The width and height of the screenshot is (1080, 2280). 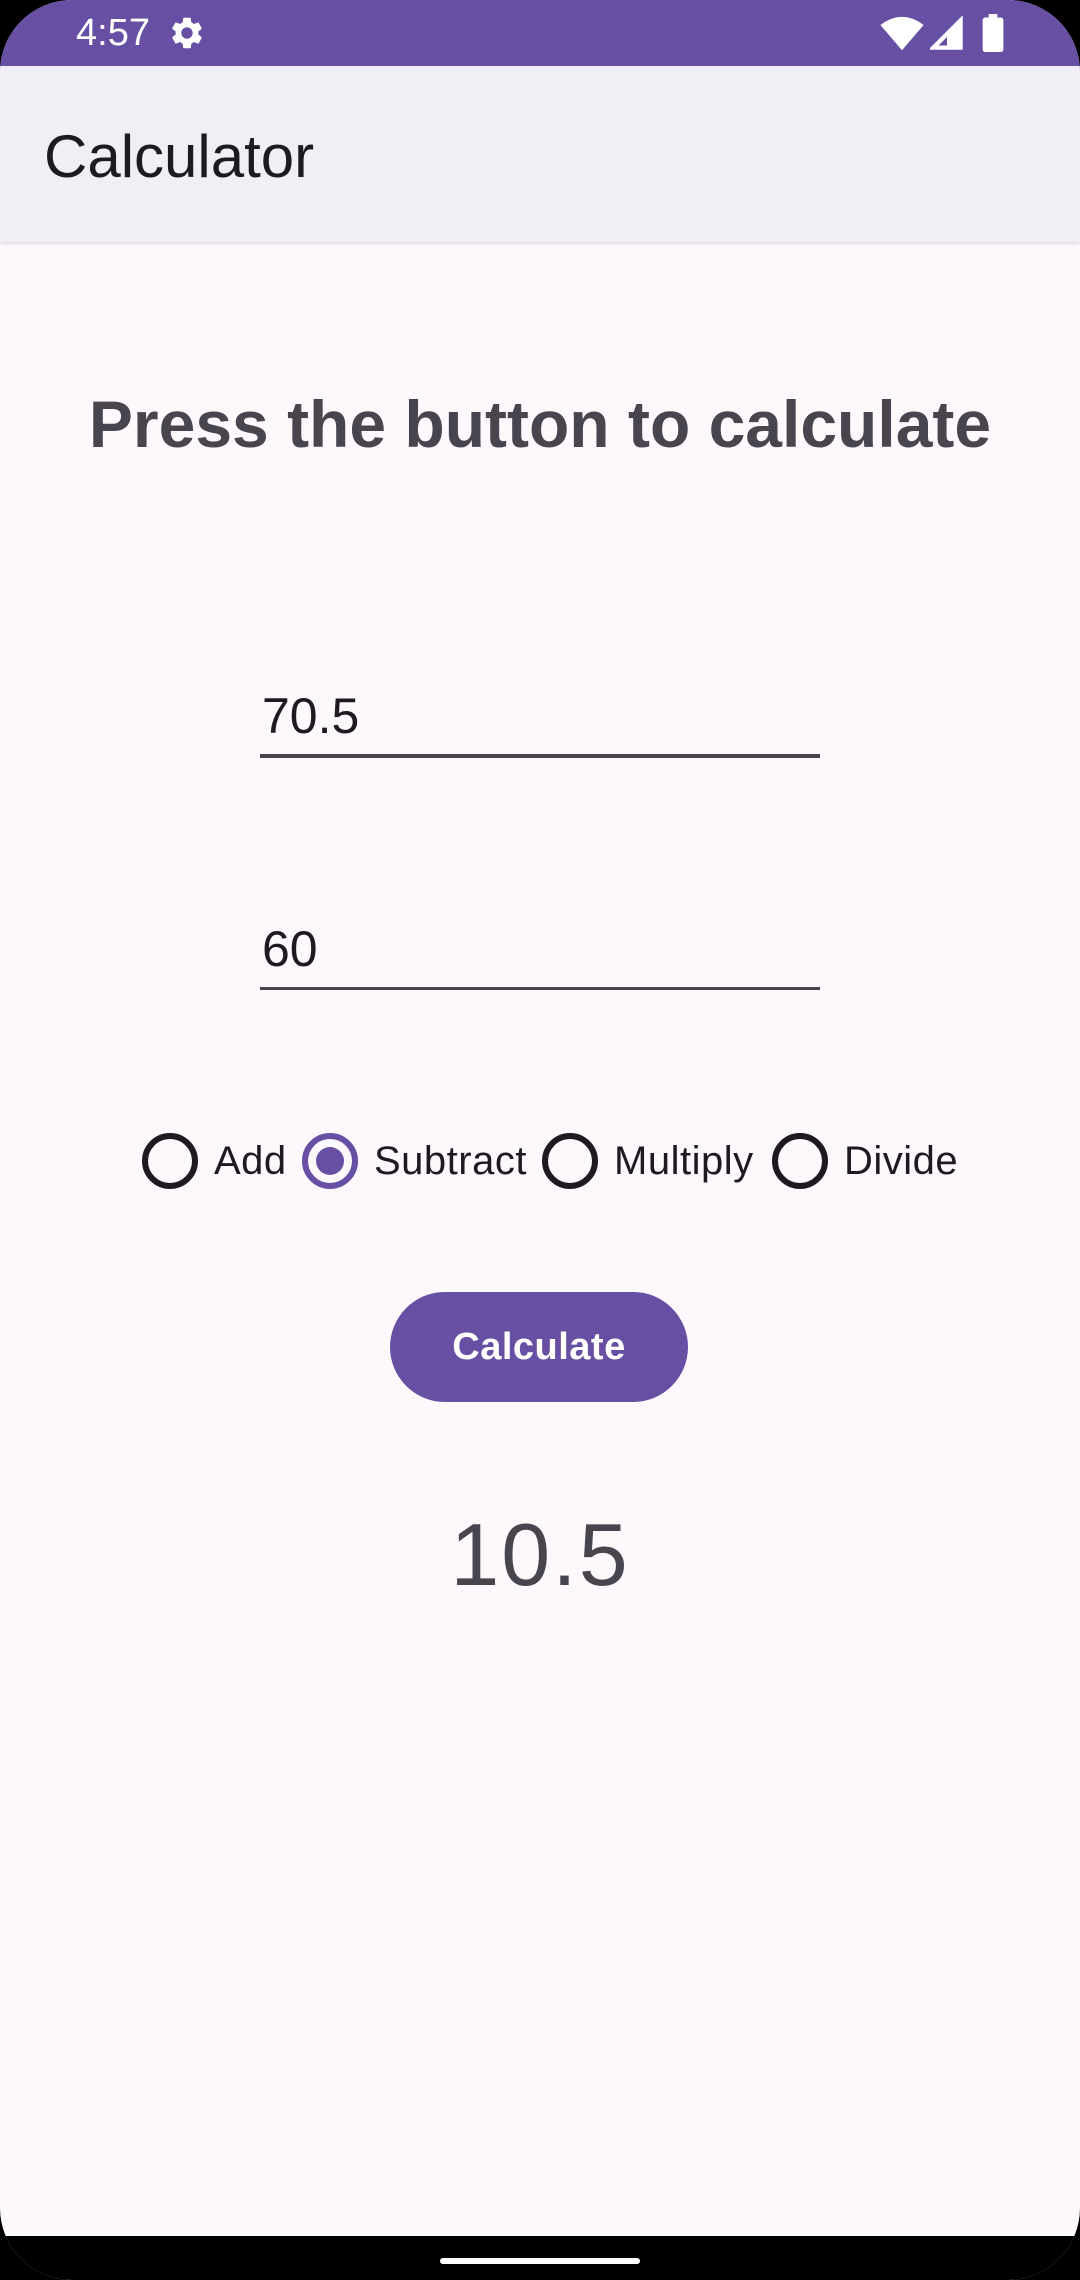 I want to click on wifi-icon, so click(x=902, y=33).